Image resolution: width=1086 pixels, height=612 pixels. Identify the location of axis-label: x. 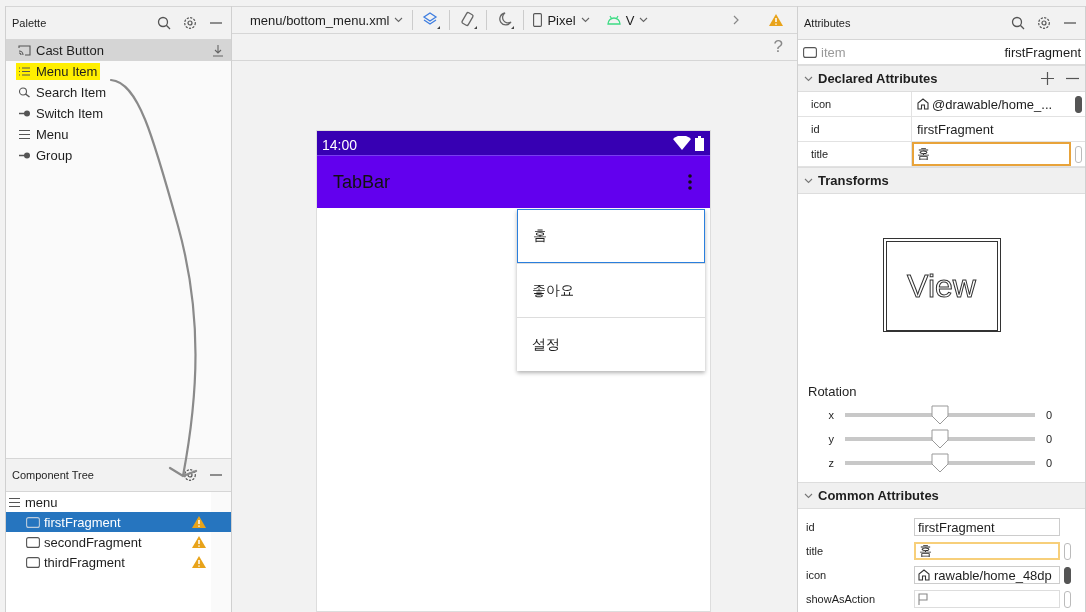
(831, 415).